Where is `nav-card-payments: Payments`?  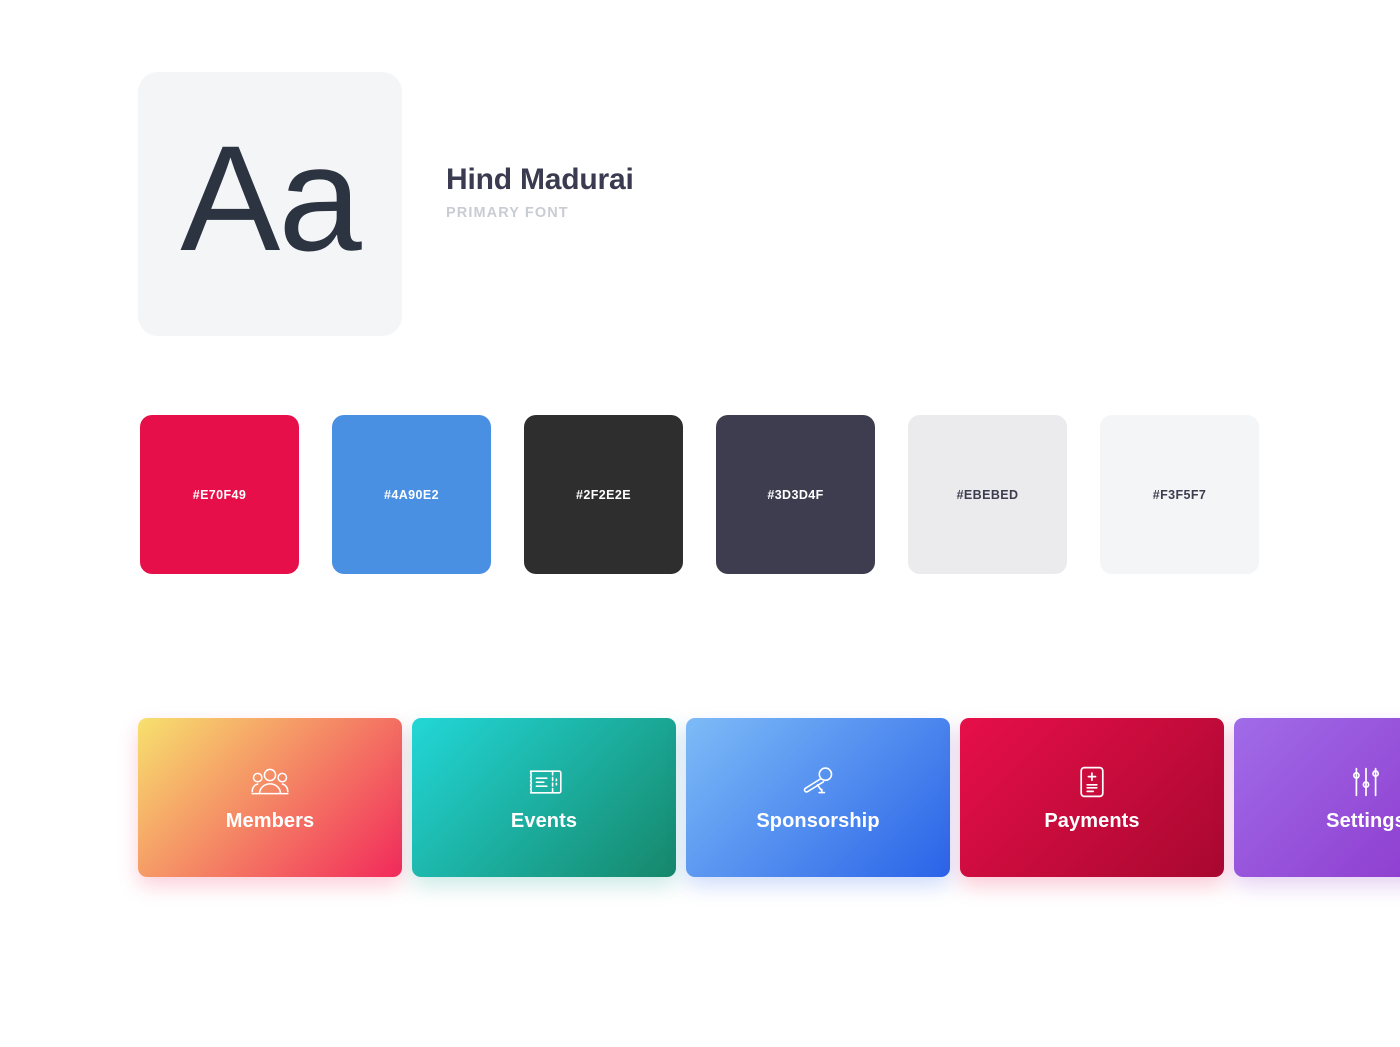 nav-card-payments: Payments is located at coordinates (1092, 797).